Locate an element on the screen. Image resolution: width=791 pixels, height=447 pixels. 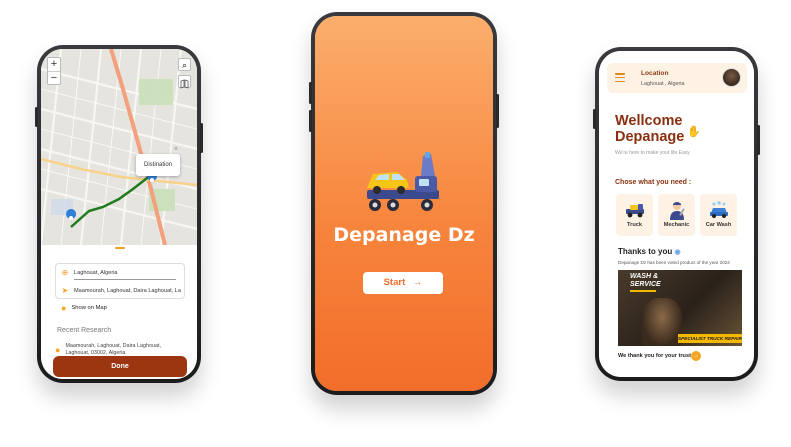
map-search-icon: ⌕ is located at coordinates (184, 64).